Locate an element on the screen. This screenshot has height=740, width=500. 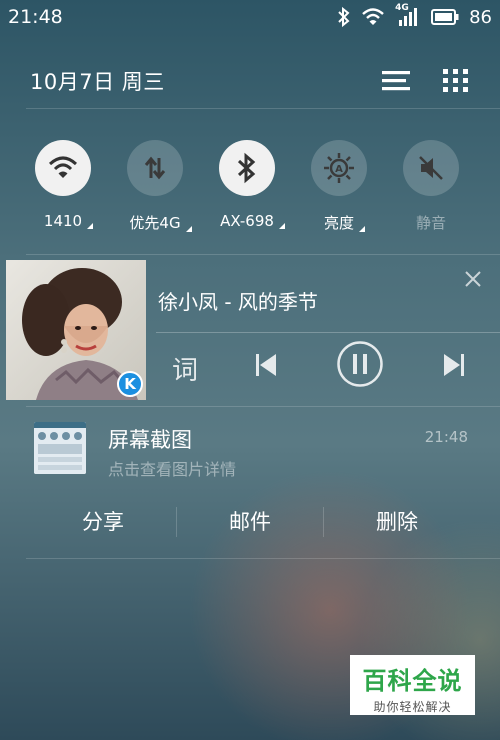
date-label: 10月7日 周三 is located at coordinates (97, 82).